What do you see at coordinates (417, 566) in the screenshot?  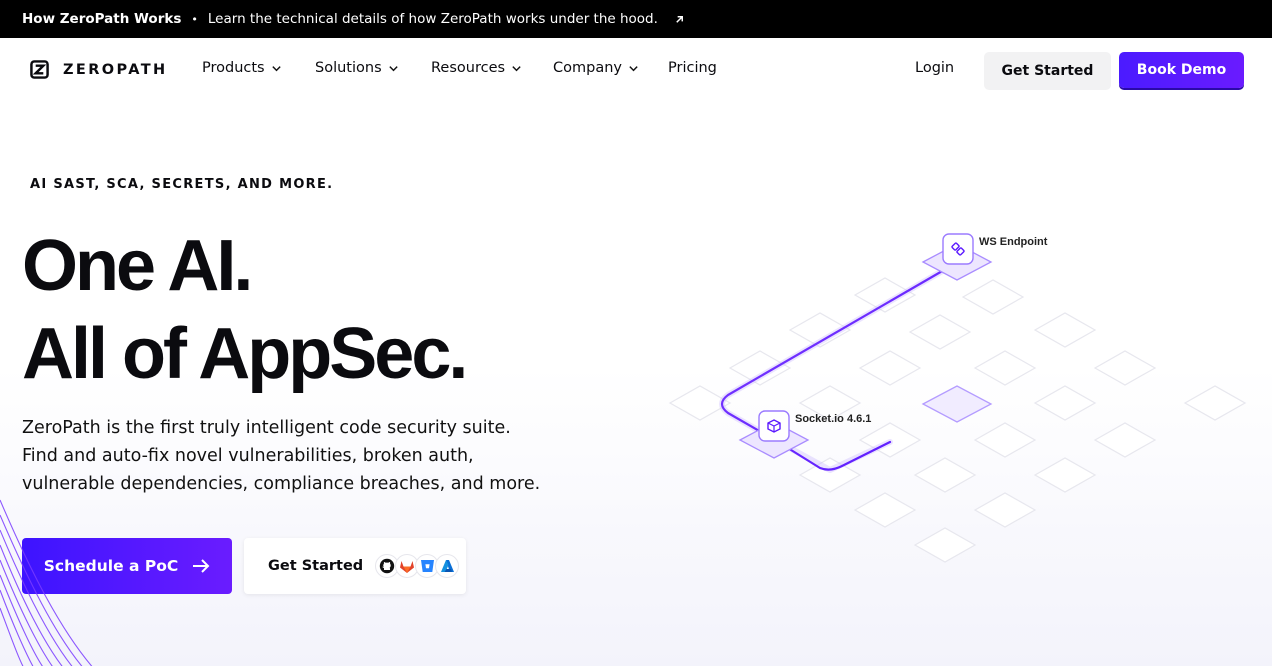 I see `provider-icons` at bounding box center [417, 566].